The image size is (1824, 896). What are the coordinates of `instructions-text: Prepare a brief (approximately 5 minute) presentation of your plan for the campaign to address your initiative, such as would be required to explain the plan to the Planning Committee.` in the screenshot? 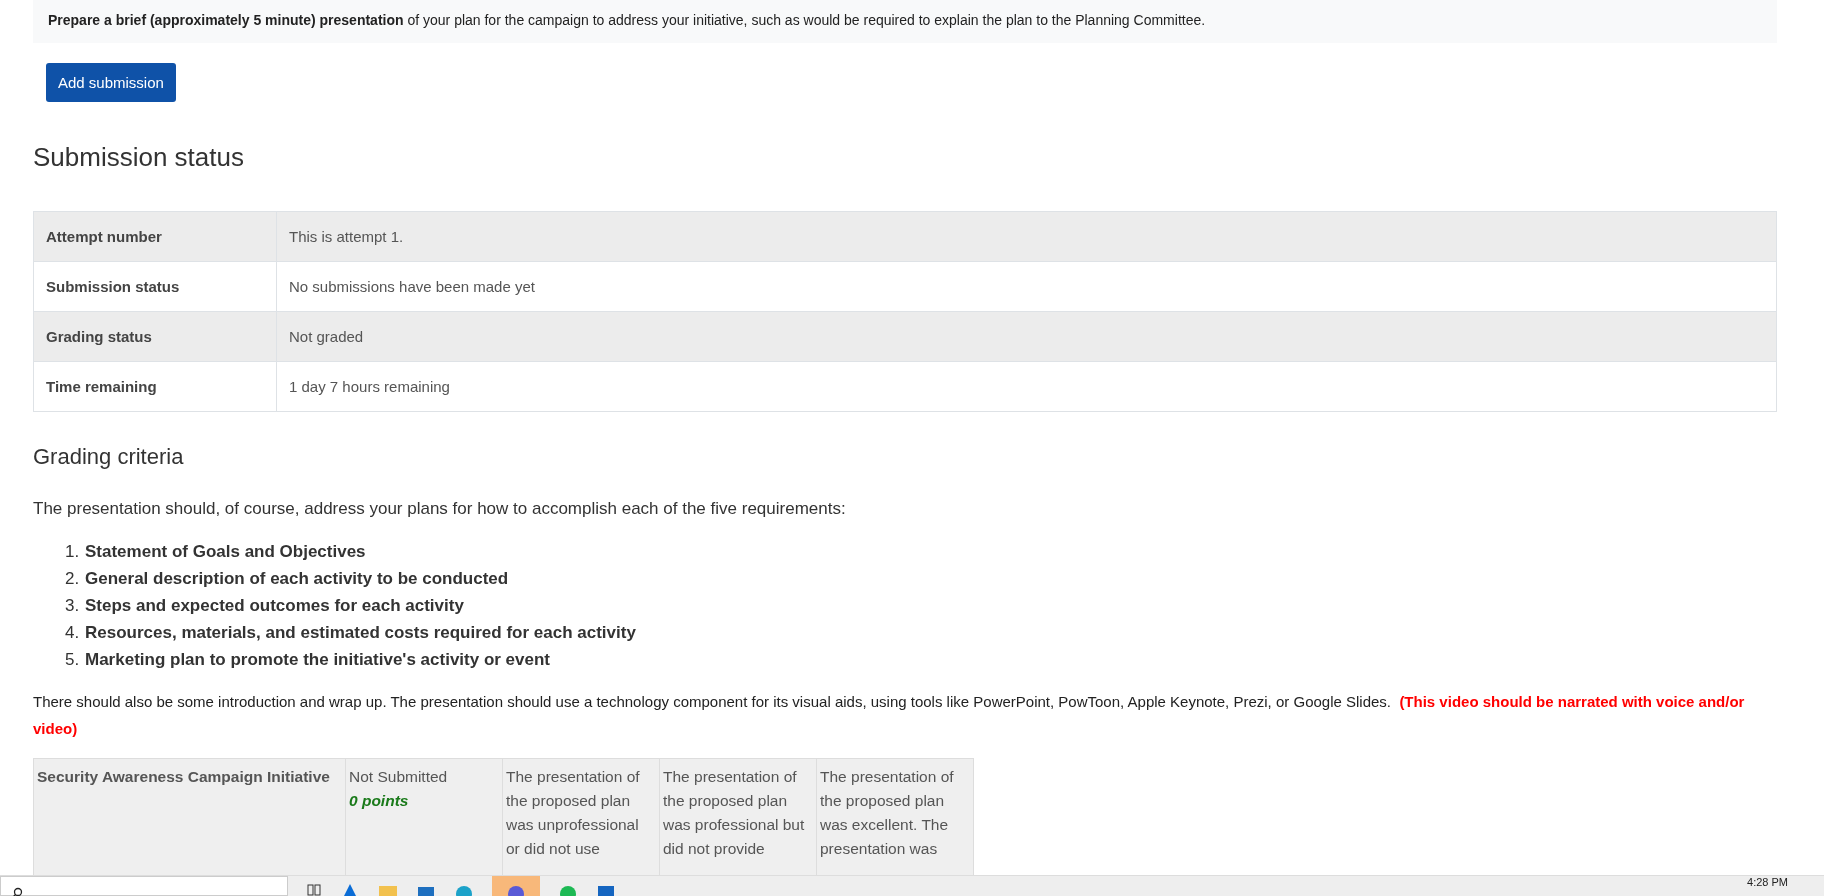 It's located at (627, 20).